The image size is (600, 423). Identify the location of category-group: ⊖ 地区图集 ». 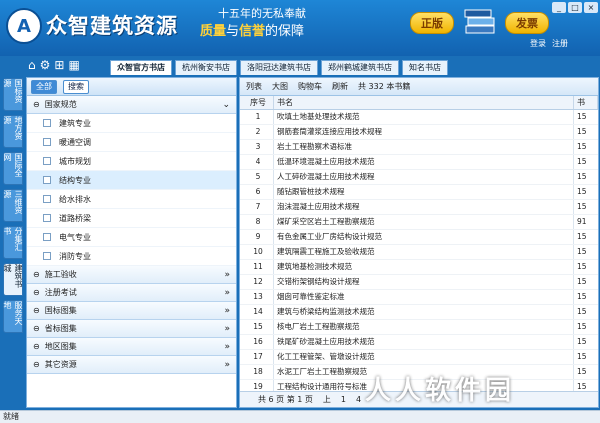
(131, 347).